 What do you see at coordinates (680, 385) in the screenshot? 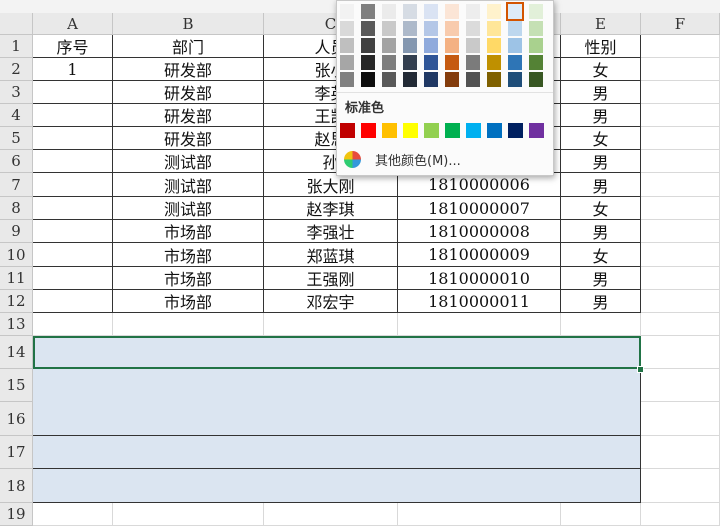
I see `cell-f15` at bounding box center [680, 385].